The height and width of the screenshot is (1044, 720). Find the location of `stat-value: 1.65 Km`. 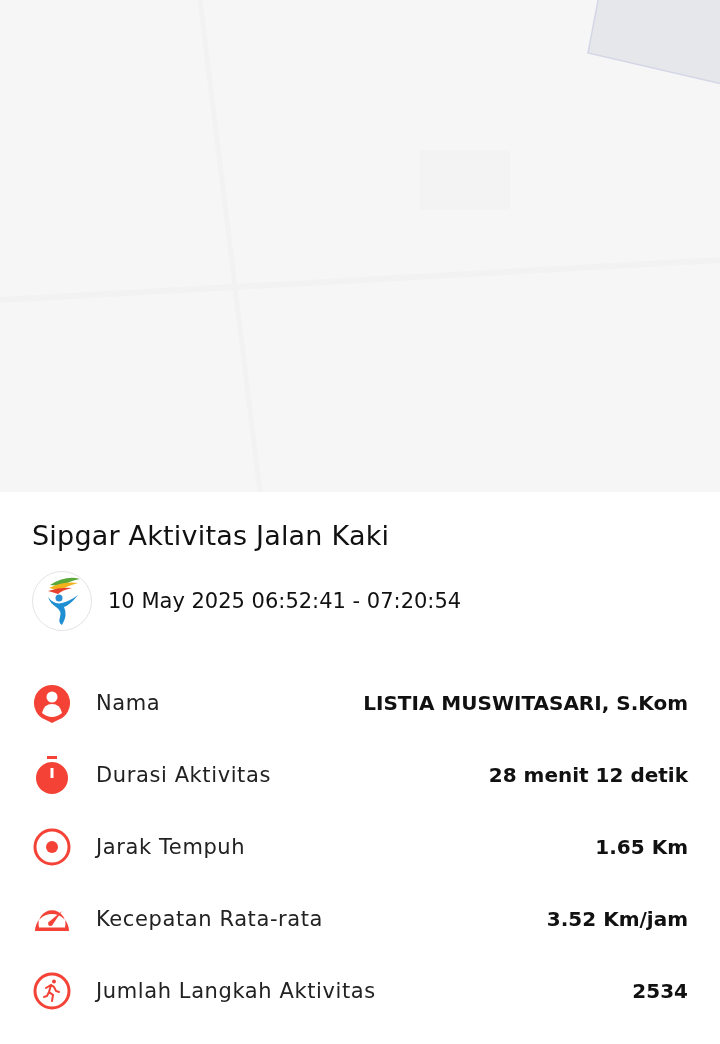

stat-value: 1.65 Km is located at coordinates (641, 847).